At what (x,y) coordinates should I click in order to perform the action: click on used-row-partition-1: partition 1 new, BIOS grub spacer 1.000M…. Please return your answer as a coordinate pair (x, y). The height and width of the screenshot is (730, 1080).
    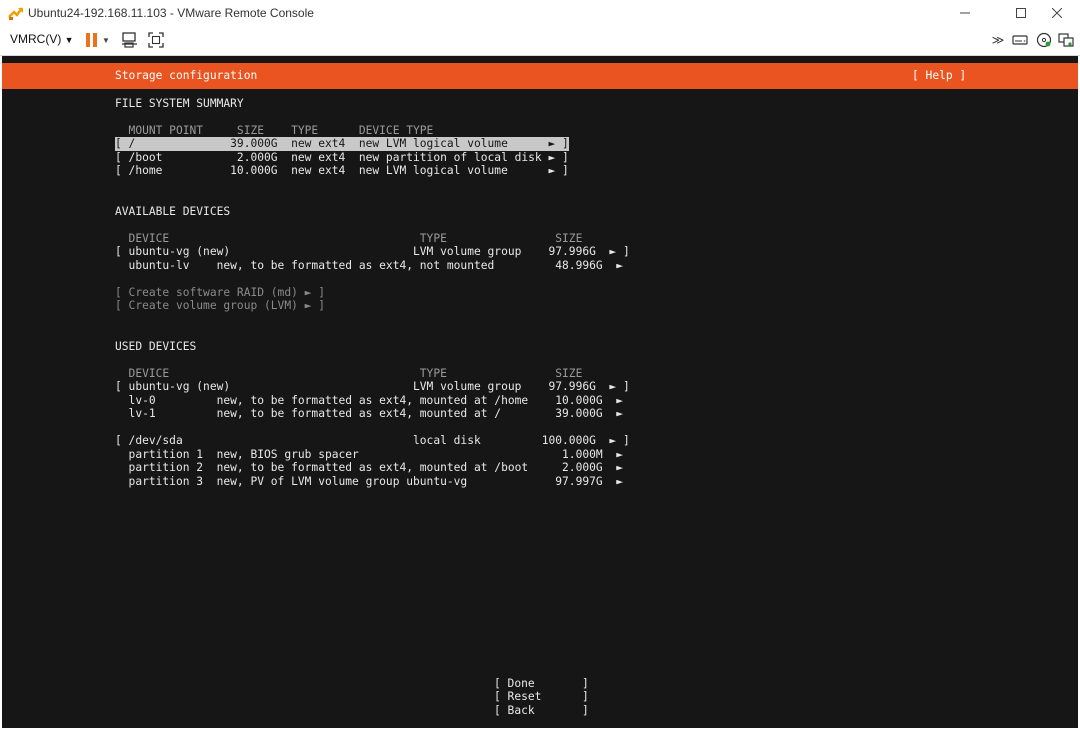
    Looking at the image, I should click on (369, 455).